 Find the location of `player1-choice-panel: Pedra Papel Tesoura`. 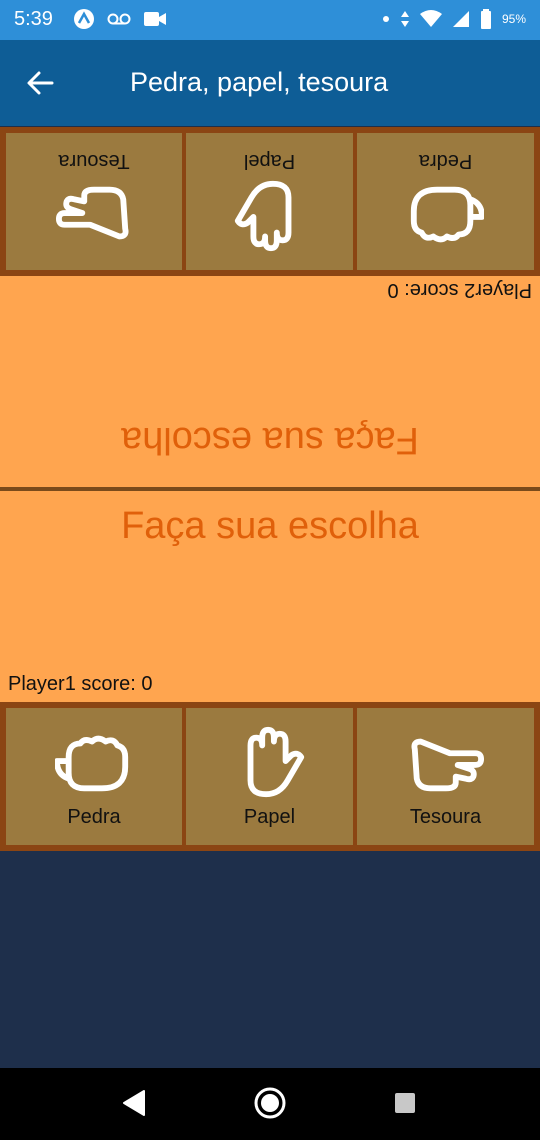

player1-choice-panel: Pedra Papel Tesoura is located at coordinates (270, 776).